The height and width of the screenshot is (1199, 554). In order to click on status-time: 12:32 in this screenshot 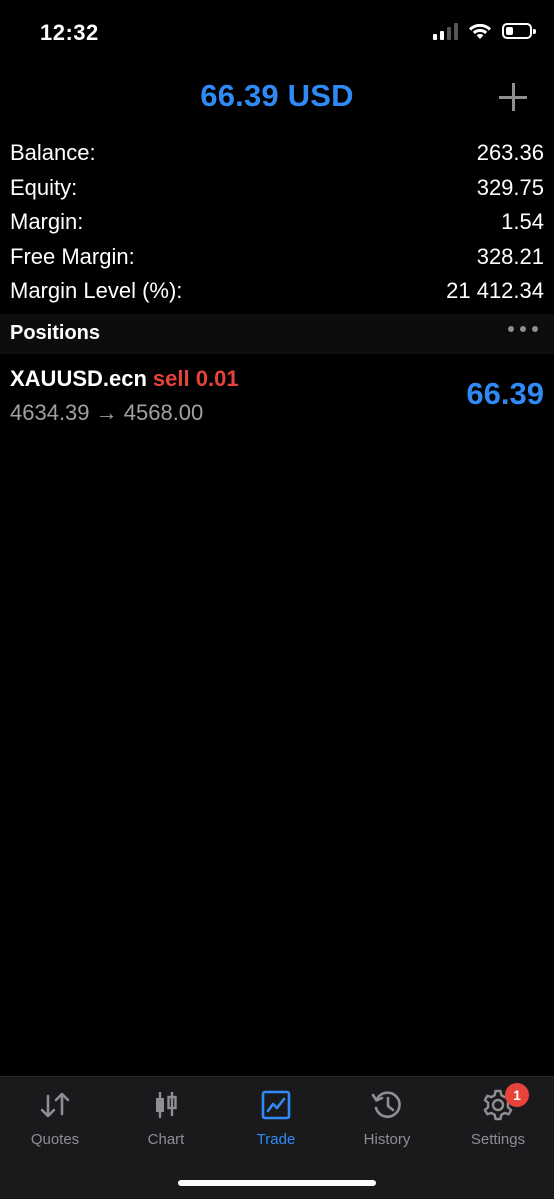, I will do `click(69, 32)`.